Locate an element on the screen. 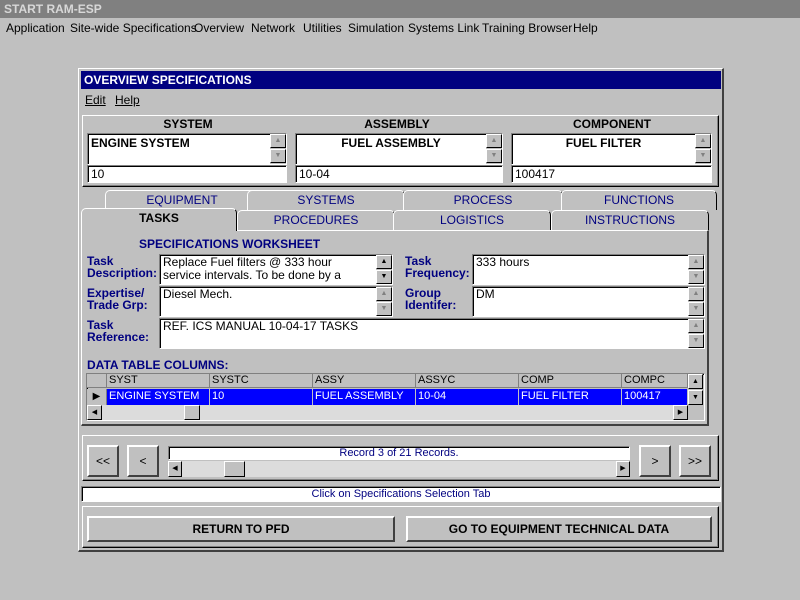 The width and height of the screenshot is (800, 600). app-title-bar: START RAM-ESP is located at coordinates (400, 9).